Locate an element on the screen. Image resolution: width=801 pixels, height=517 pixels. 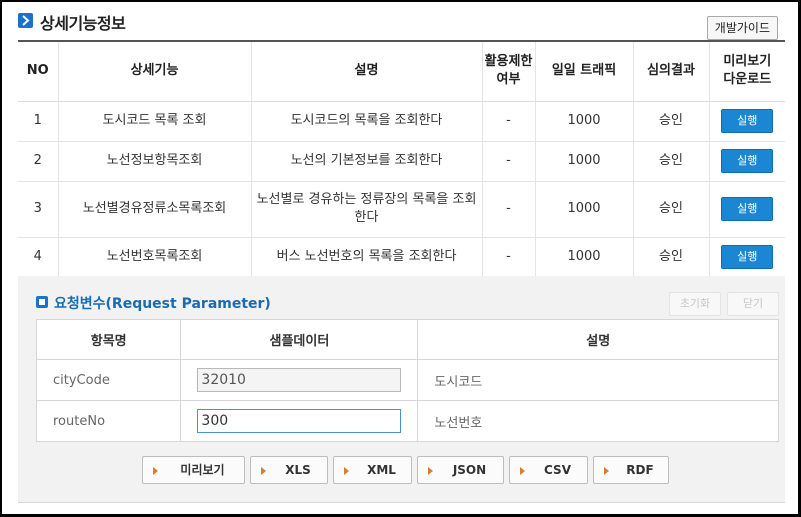
preview-button-label: 미리보기 is located at coordinates (202, 470).